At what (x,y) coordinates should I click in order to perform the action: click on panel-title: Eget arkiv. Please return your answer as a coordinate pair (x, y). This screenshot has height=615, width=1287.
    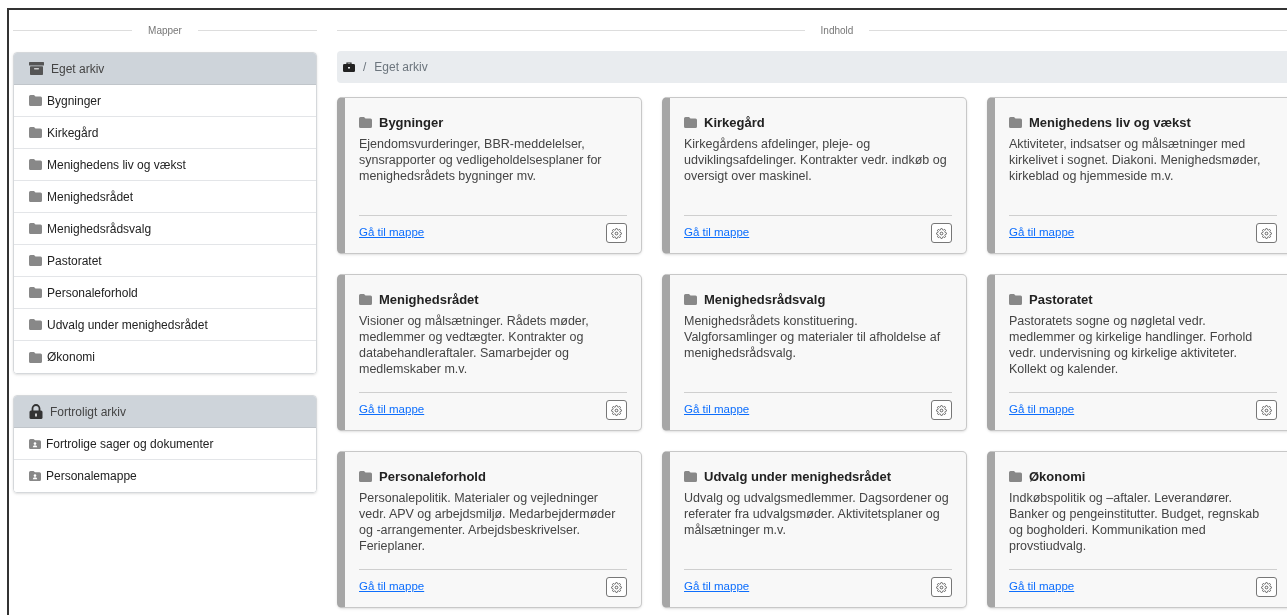
    Looking at the image, I should click on (78, 69).